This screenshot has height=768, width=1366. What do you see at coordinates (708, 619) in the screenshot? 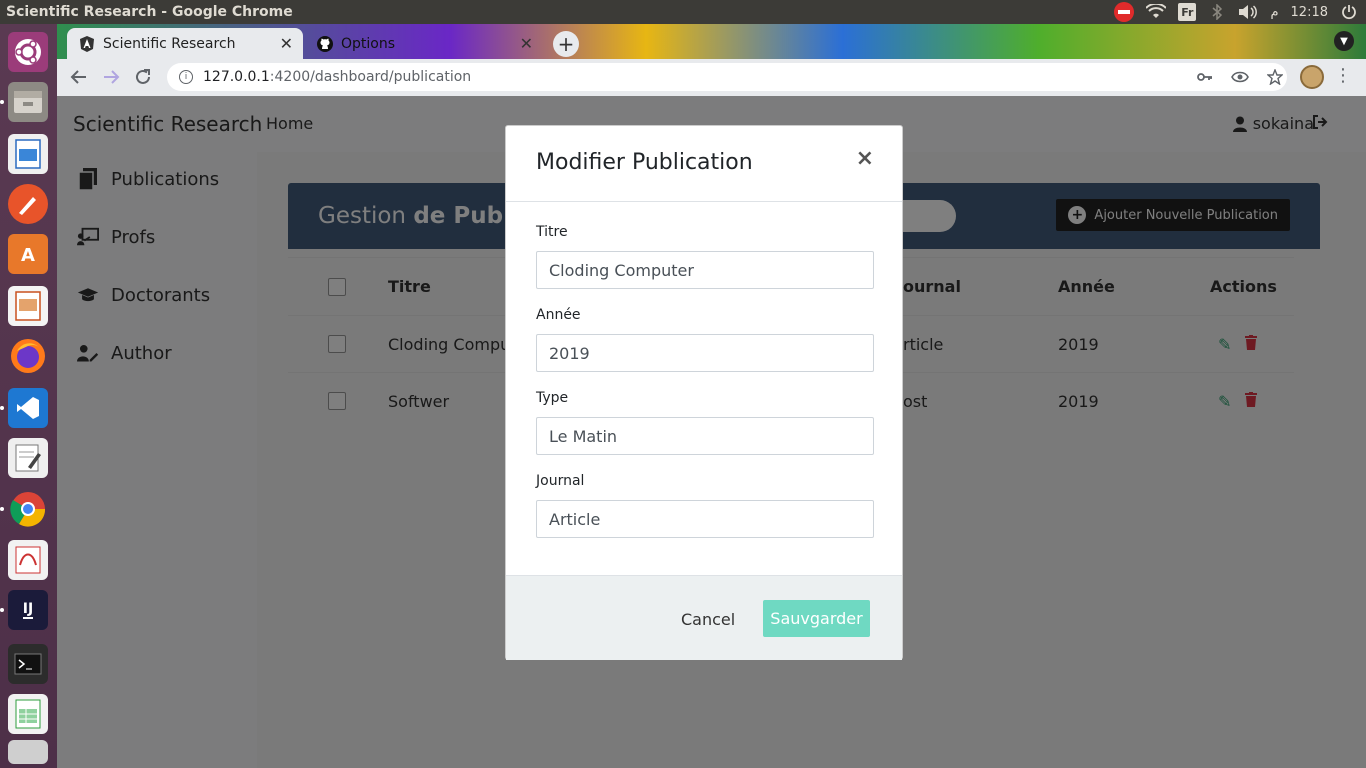
I see `cancel-button: Cancel` at bounding box center [708, 619].